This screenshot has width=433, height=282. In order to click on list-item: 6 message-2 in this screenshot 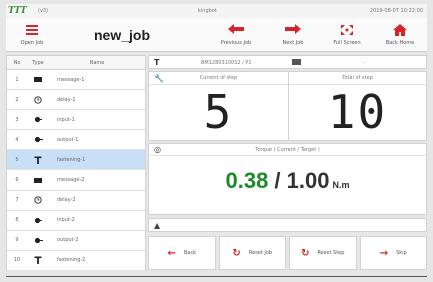, I will do `click(76, 180)`.